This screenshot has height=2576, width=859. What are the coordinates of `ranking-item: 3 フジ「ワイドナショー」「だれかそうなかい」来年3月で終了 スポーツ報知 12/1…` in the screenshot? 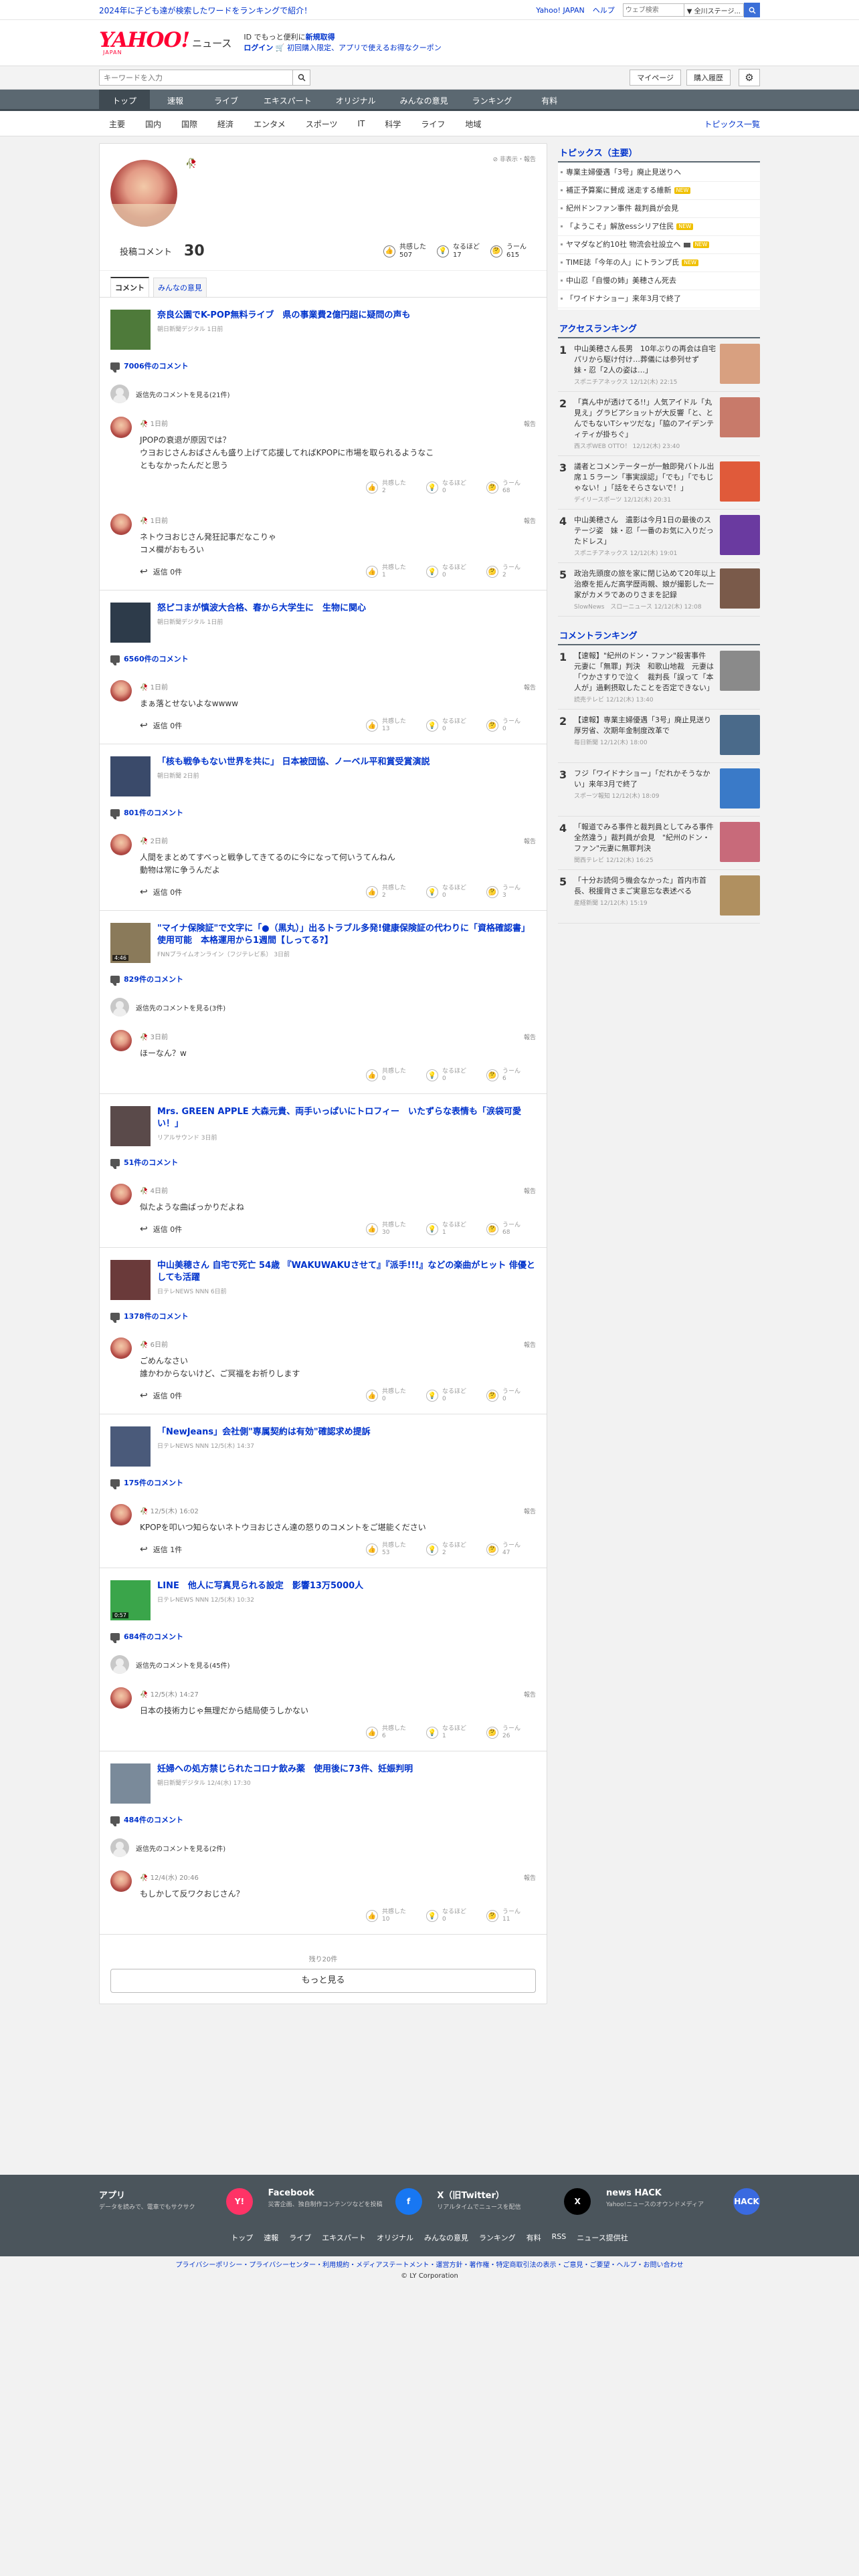 It's located at (659, 790).